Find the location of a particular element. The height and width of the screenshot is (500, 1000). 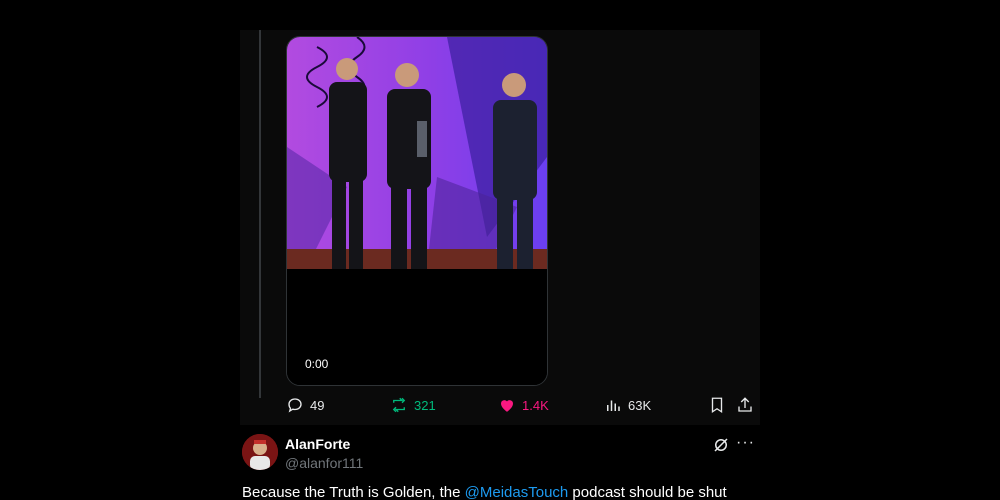

author-handle: @alanfor111 is located at coordinates (324, 463).